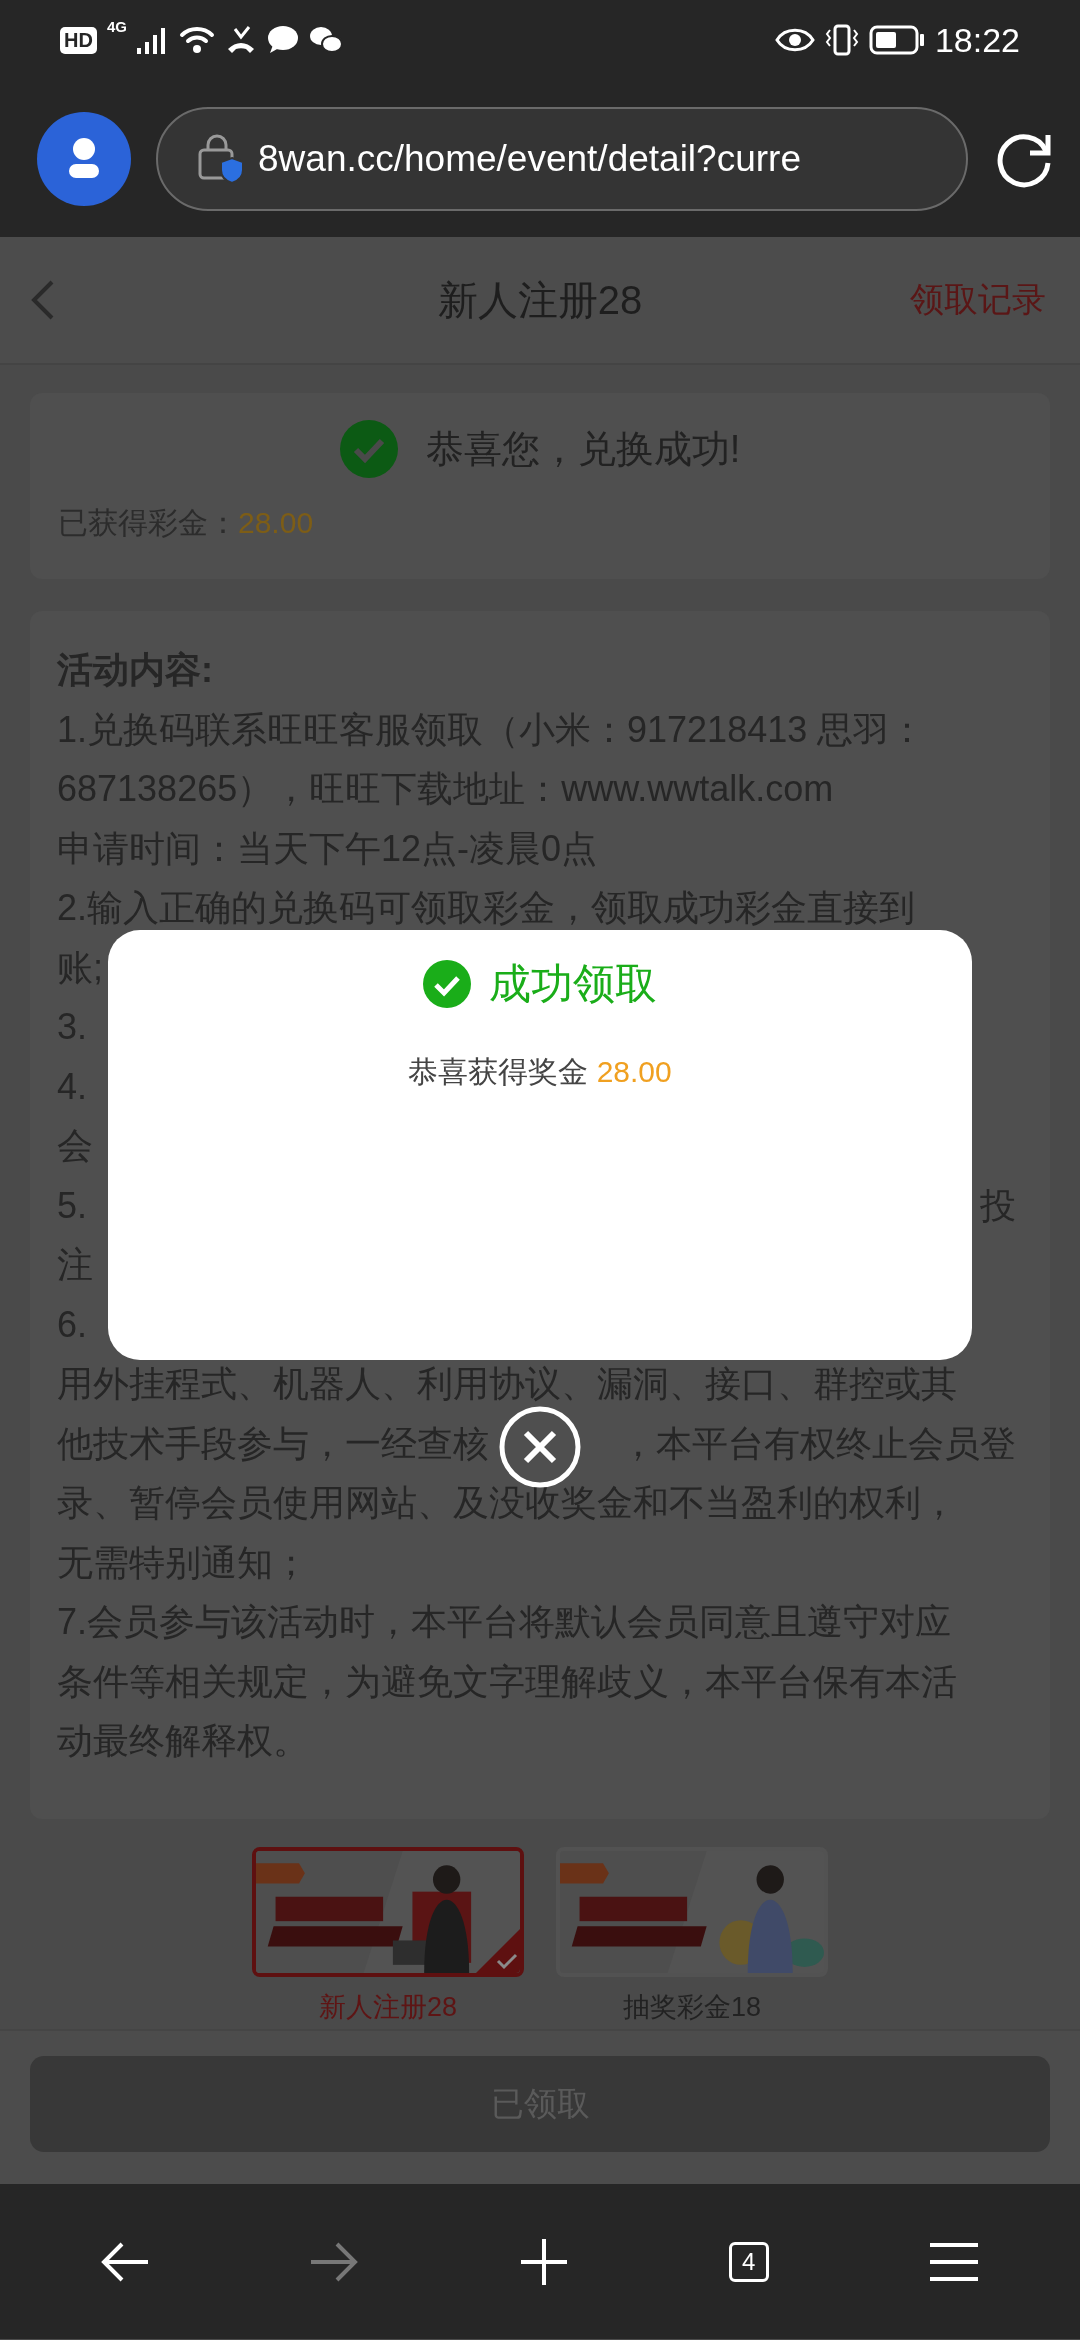 This screenshot has width=1080, height=2340. What do you see at coordinates (544, 2261) in the screenshot?
I see `plus-icon` at bounding box center [544, 2261].